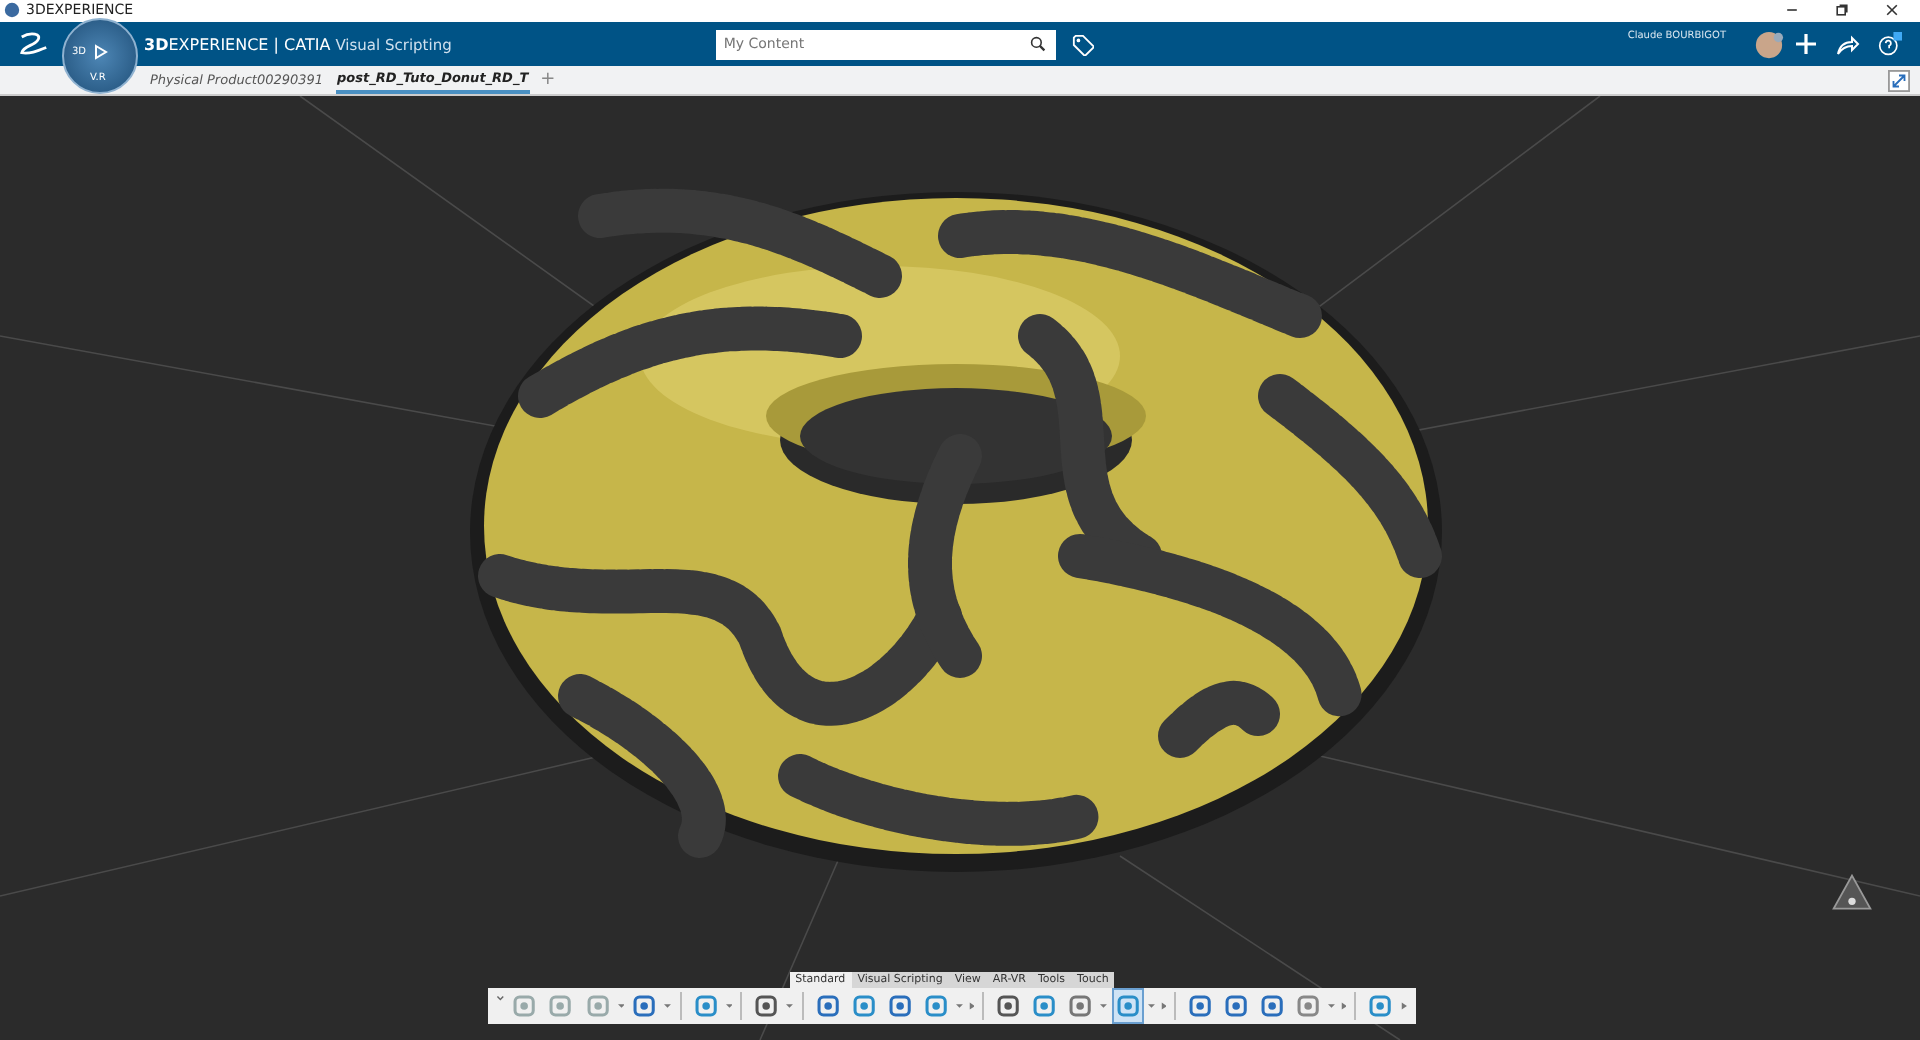 The height and width of the screenshot is (1040, 1920). What do you see at coordinates (1848, 44) in the screenshot?
I see `share-icon` at bounding box center [1848, 44].